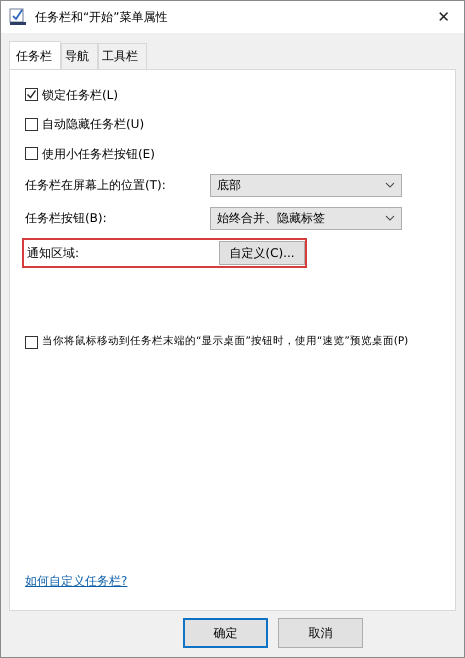 The width and height of the screenshot is (465, 658). What do you see at coordinates (53, 253) in the screenshot?
I see `field-label: 通知区域:` at bounding box center [53, 253].